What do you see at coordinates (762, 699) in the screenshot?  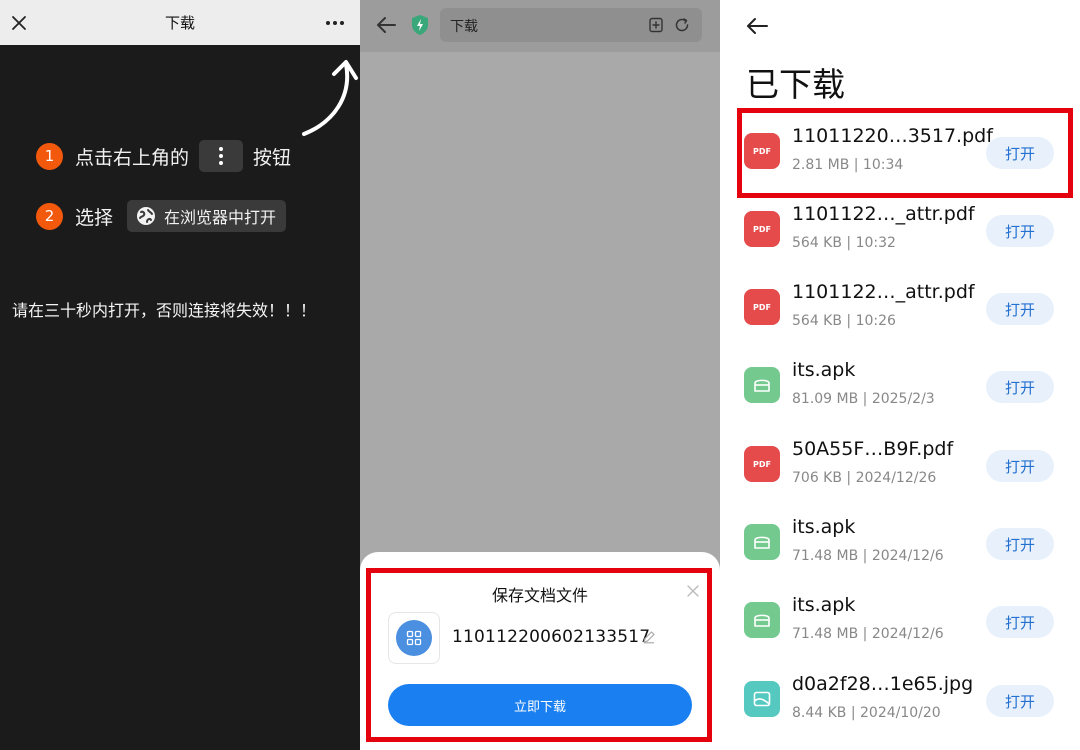 I see `image-file-icon` at bounding box center [762, 699].